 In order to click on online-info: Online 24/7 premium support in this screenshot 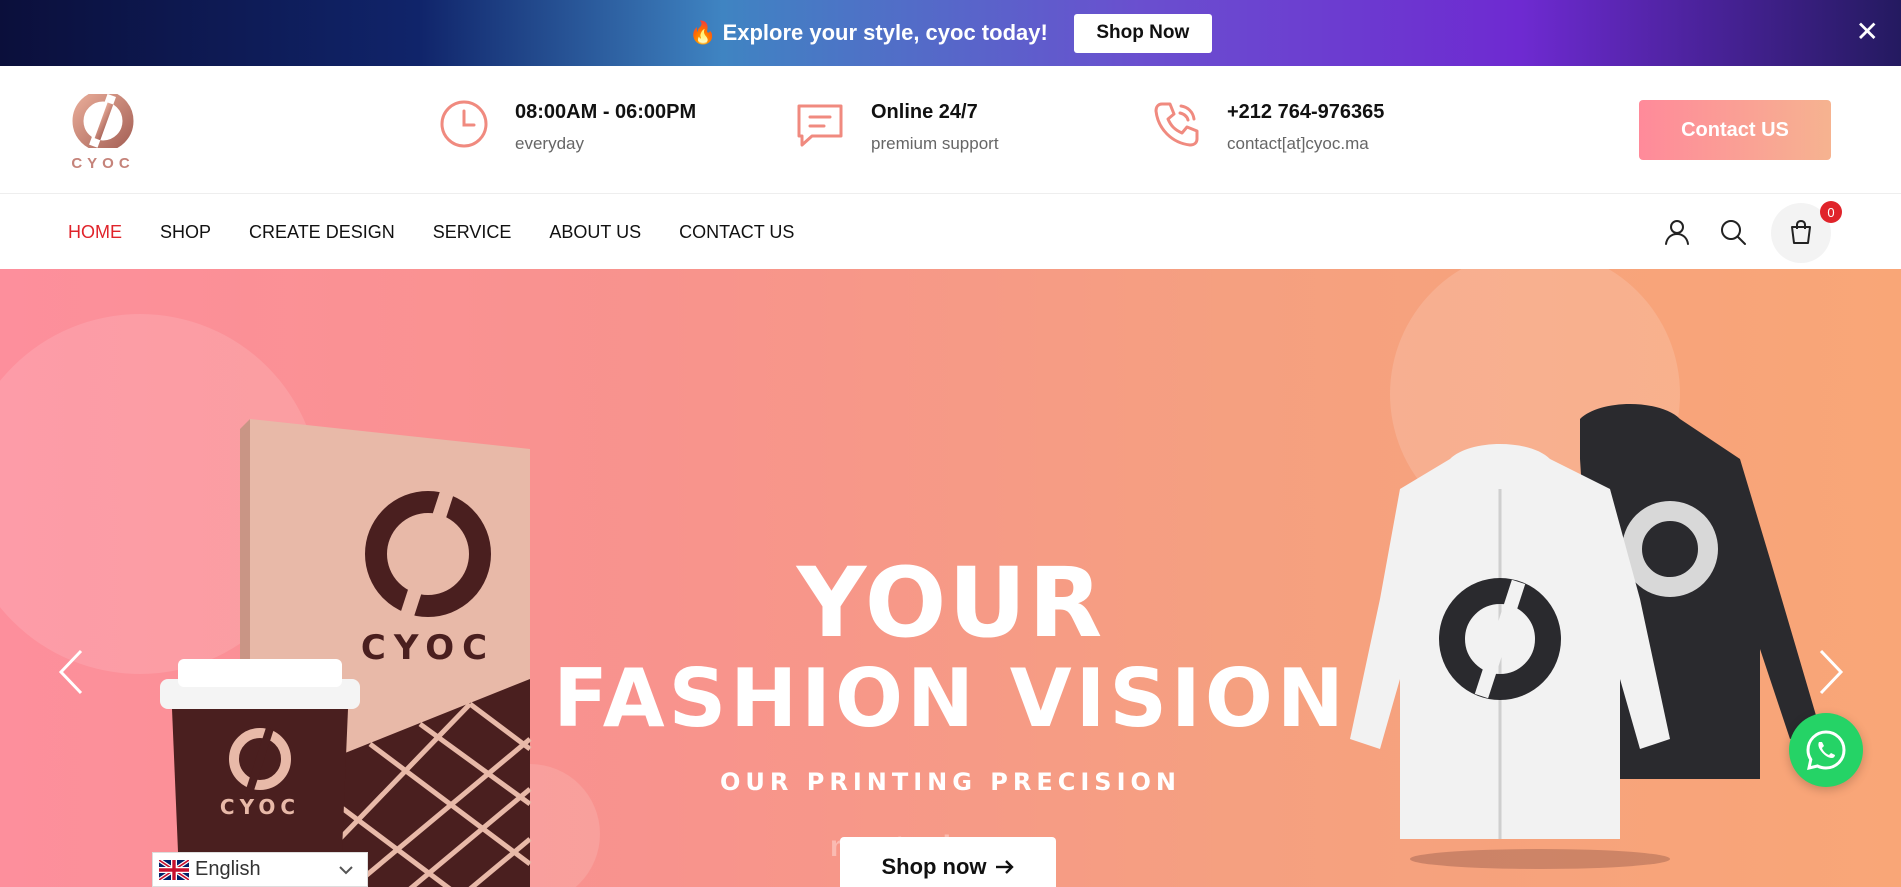, I will do `click(896, 126)`.